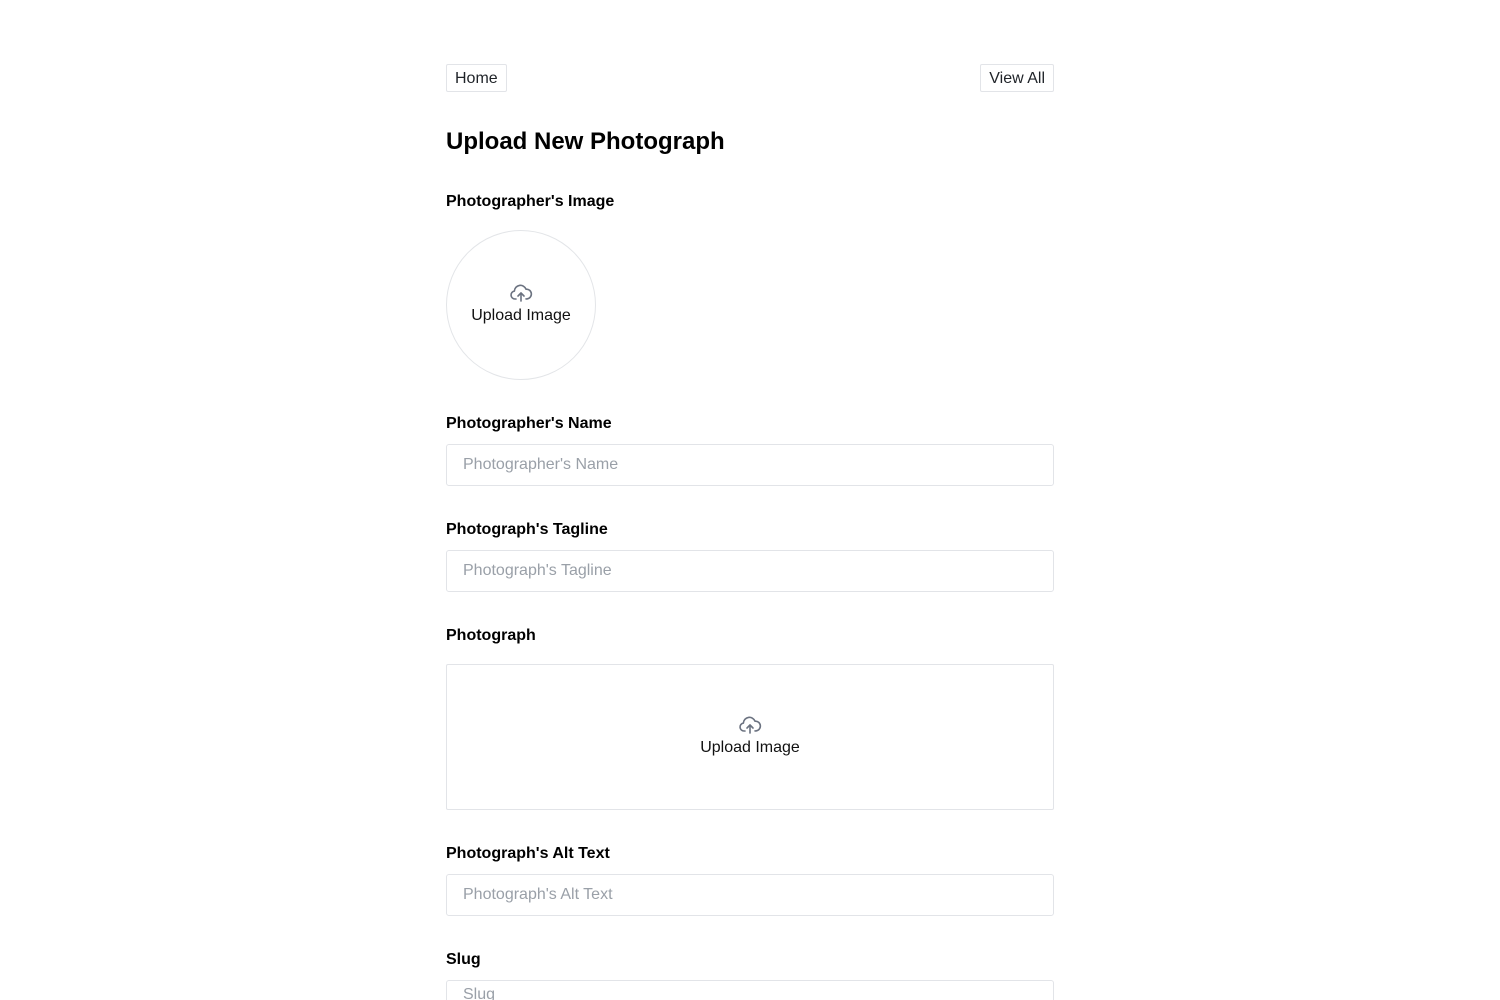 The width and height of the screenshot is (1500, 1000). I want to click on photograph-upload: Upload Image, so click(750, 737).